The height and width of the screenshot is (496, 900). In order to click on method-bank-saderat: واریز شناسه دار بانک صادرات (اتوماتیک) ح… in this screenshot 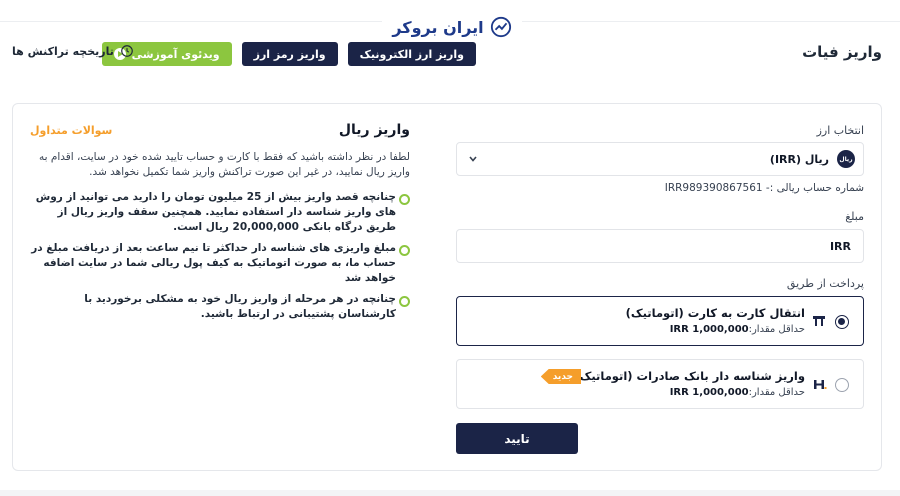, I will do `click(660, 384)`.